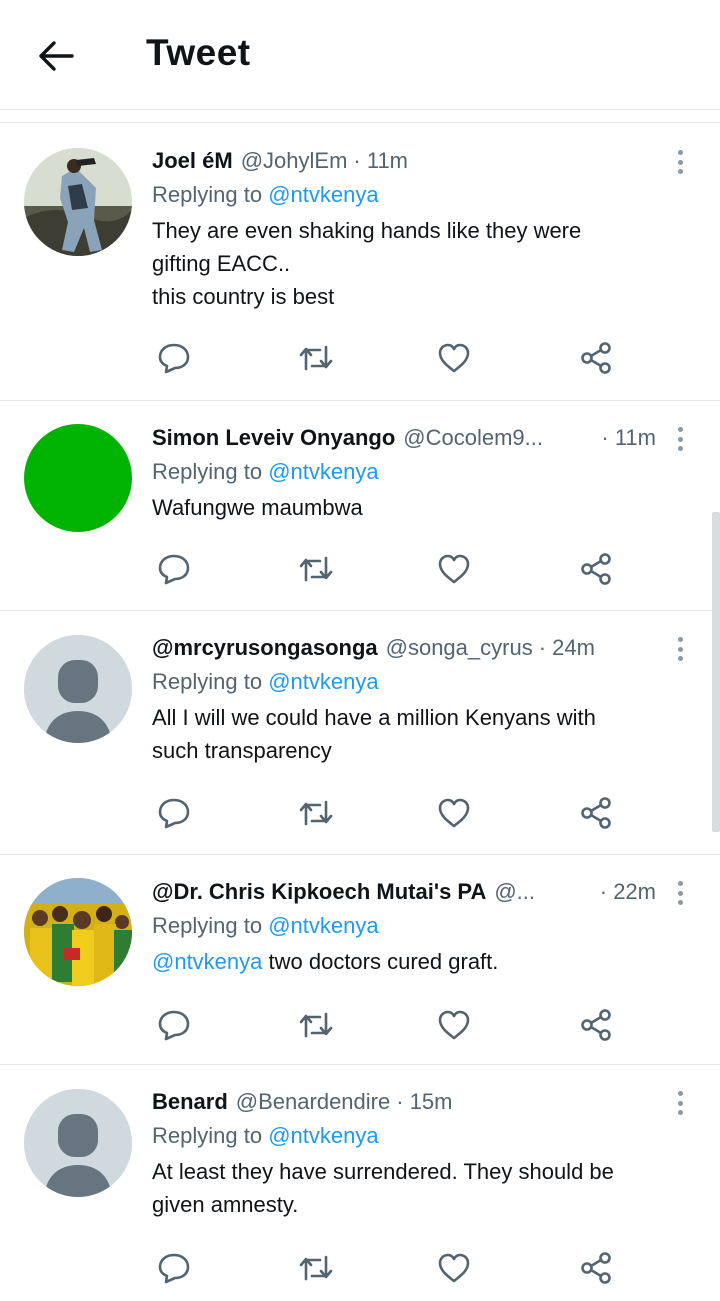 This screenshot has width=720, height=1301. Describe the element at coordinates (380, 961) in the screenshot. I see `tweet-text-rest: two doctors cured graft.` at that location.